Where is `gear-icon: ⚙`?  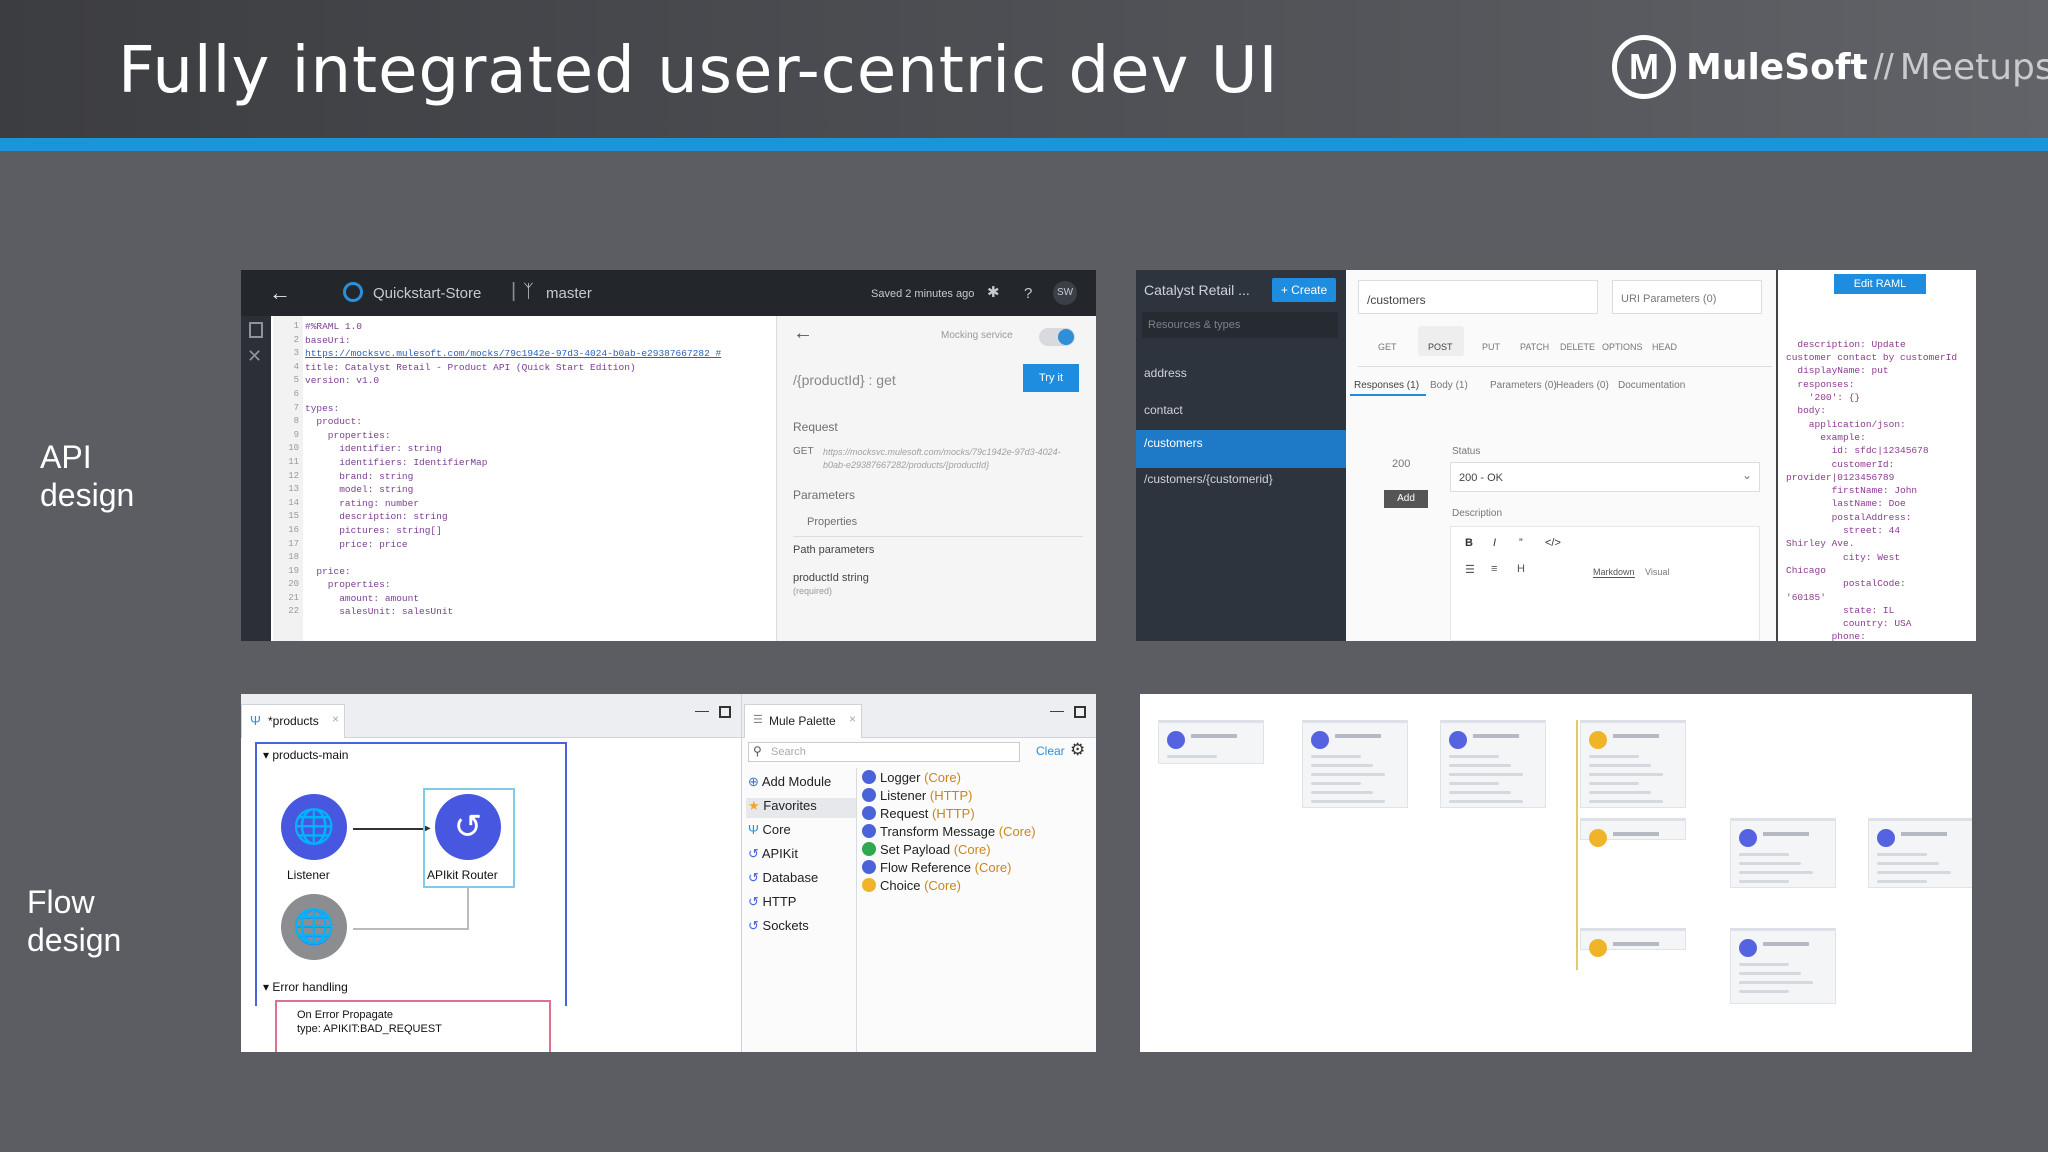
gear-icon: ⚙ is located at coordinates (1077, 750).